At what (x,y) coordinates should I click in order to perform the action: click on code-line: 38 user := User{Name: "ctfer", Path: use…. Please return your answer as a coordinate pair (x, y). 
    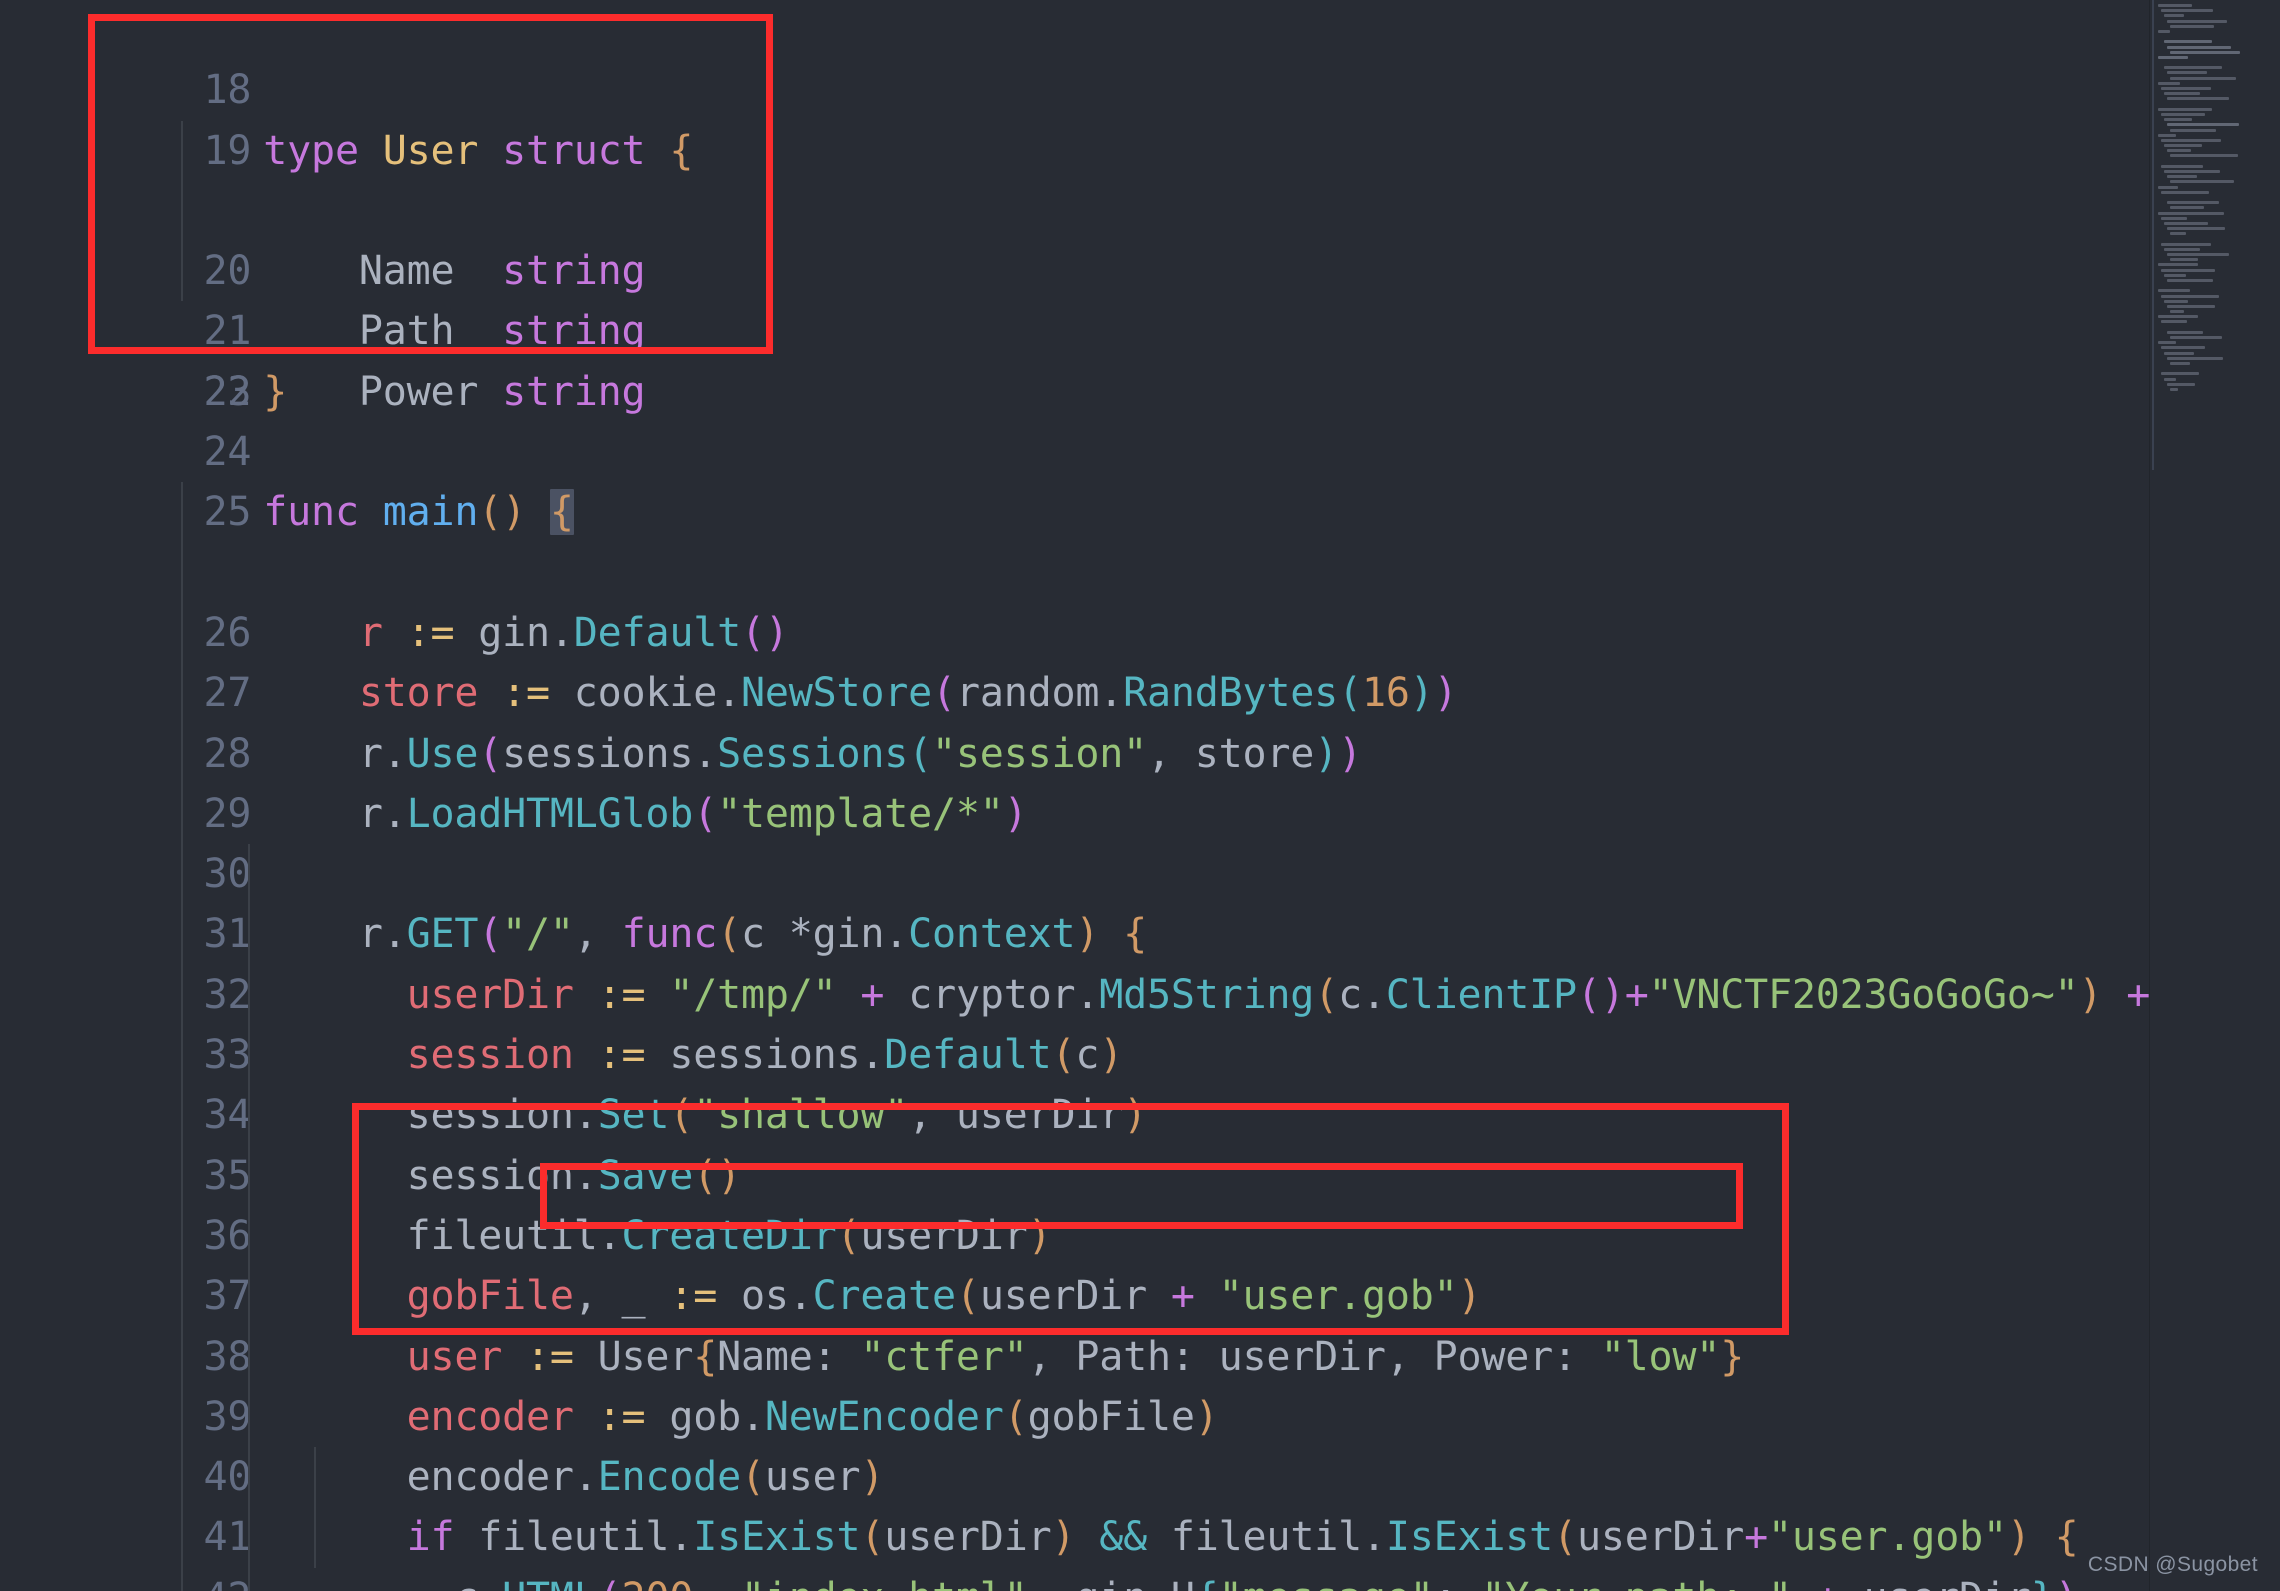
    Looking at the image, I should click on (1075, 1292).